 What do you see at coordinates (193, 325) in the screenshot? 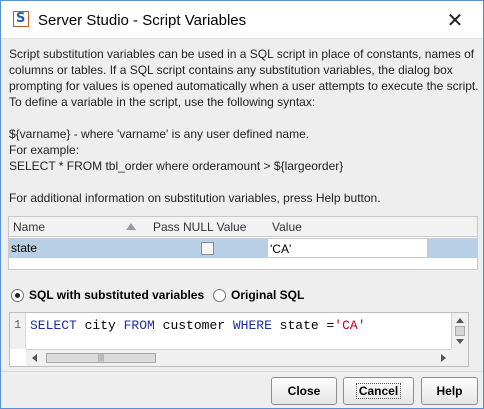
I see `sql-text: customer` at bounding box center [193, 325].